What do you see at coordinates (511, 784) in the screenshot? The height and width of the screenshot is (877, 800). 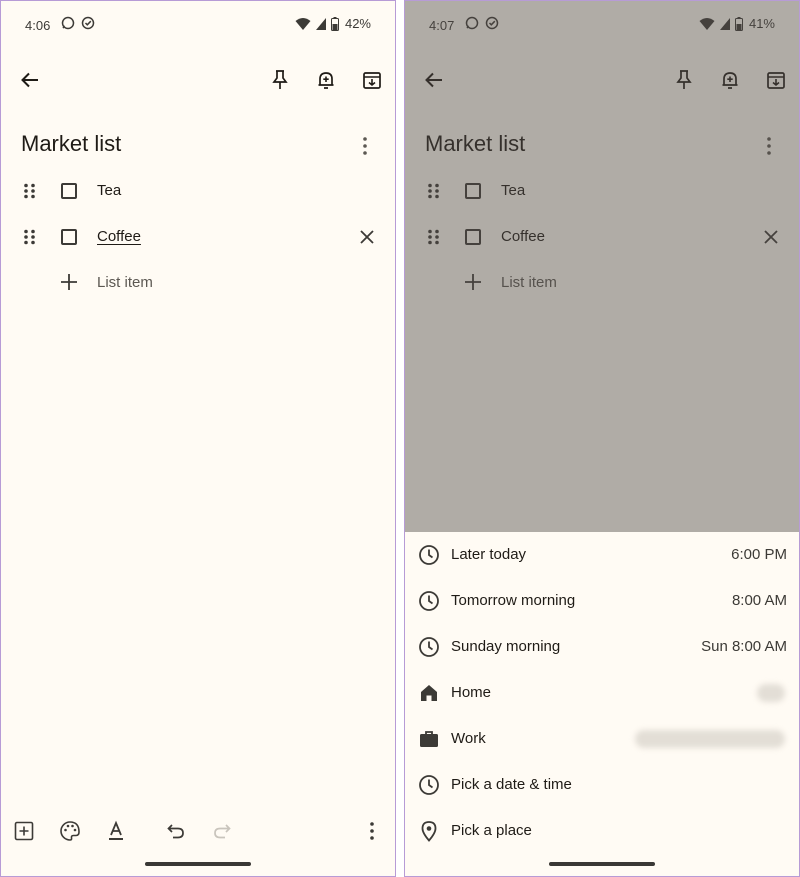 I see `menu-item-label: Pick a date & time` at bounding box center [511, 784].